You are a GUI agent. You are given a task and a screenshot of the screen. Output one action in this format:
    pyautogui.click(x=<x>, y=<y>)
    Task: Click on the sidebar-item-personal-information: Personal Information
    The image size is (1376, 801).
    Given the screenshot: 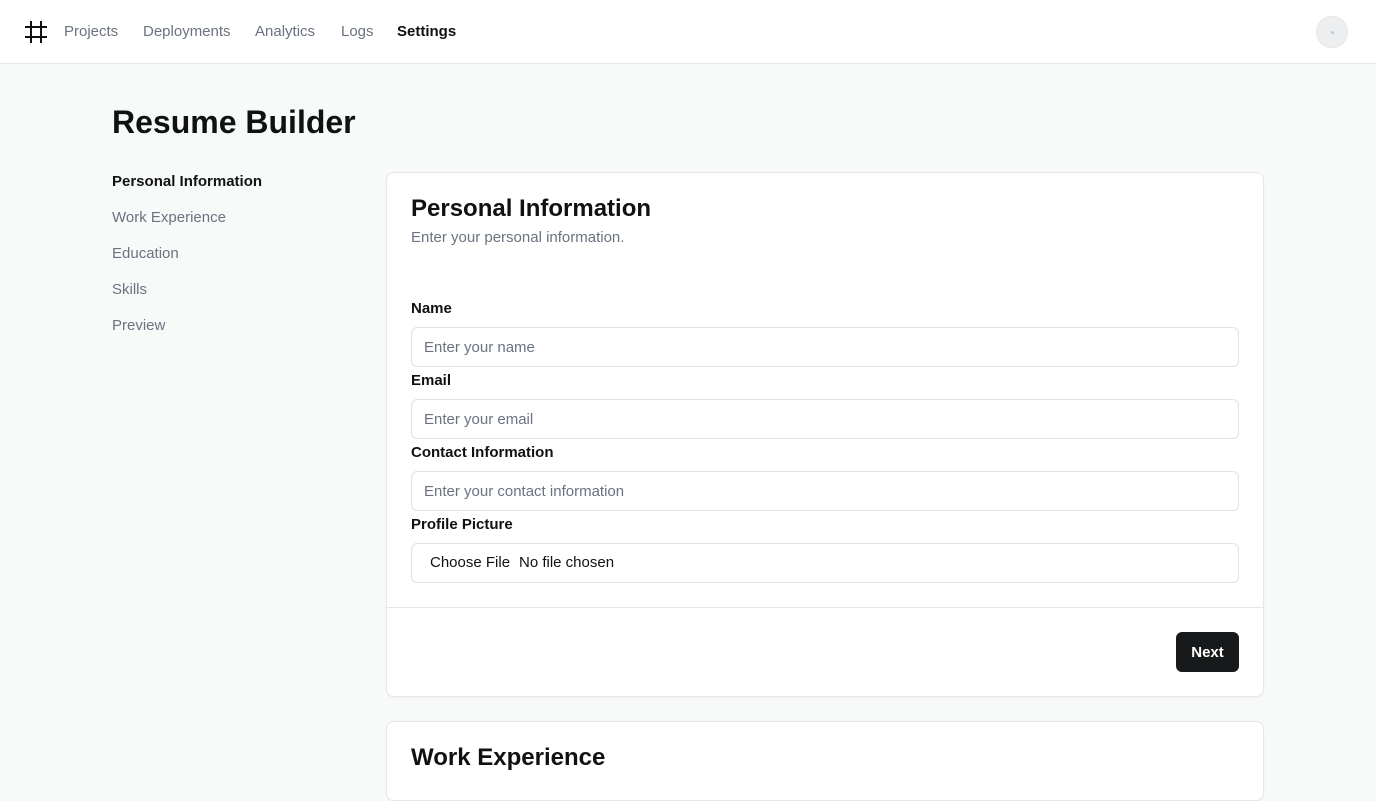 What is the action you would take?
    pyautogui.click(x=187, y=182)
    